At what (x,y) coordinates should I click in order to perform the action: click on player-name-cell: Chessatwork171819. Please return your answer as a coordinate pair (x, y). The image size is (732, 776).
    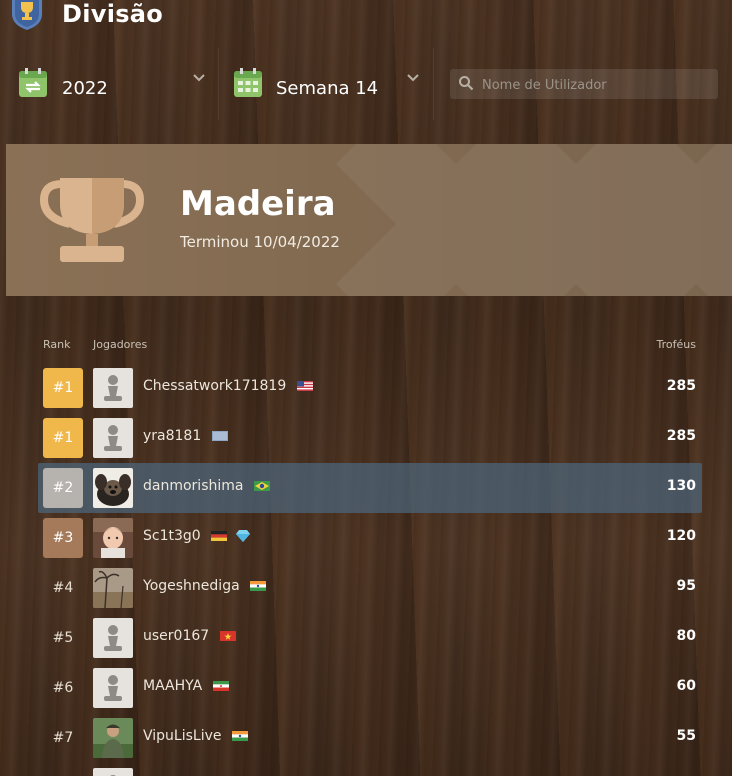
    Looking at the image, I should click on (228, 386).